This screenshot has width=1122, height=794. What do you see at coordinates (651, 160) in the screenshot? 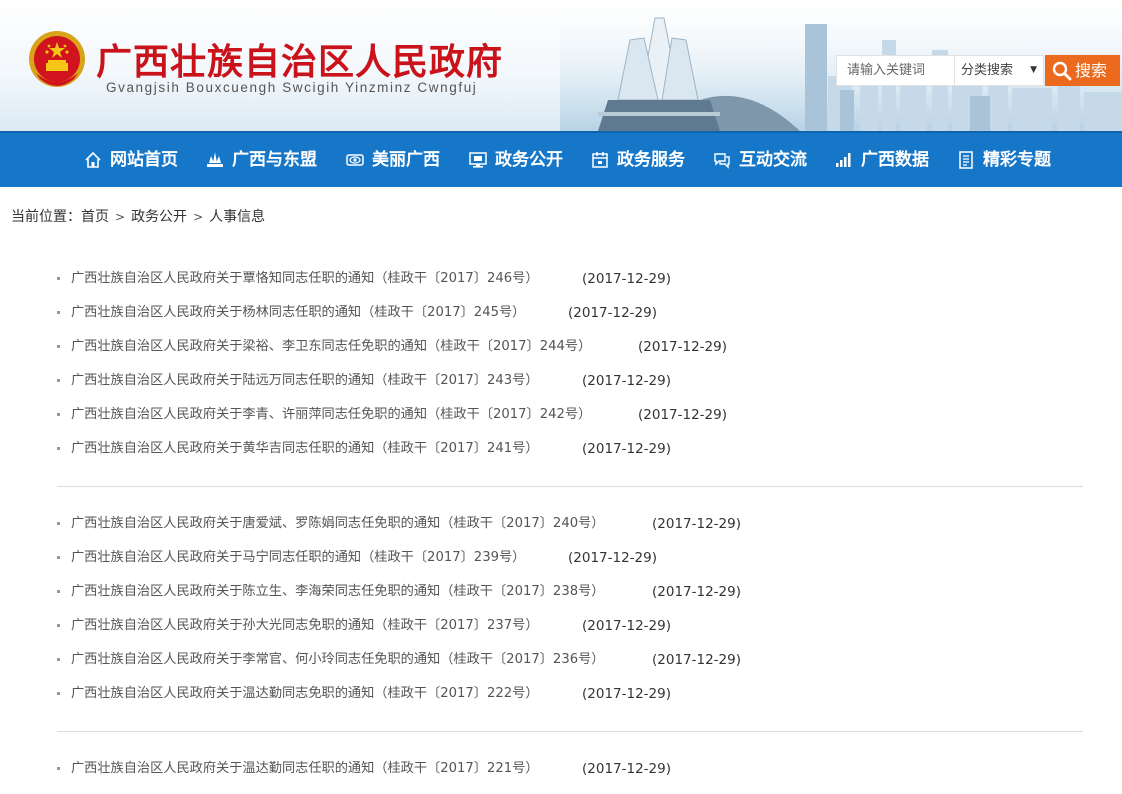
I see `nav-label: 政务服务` at bounding box center [651, 160].